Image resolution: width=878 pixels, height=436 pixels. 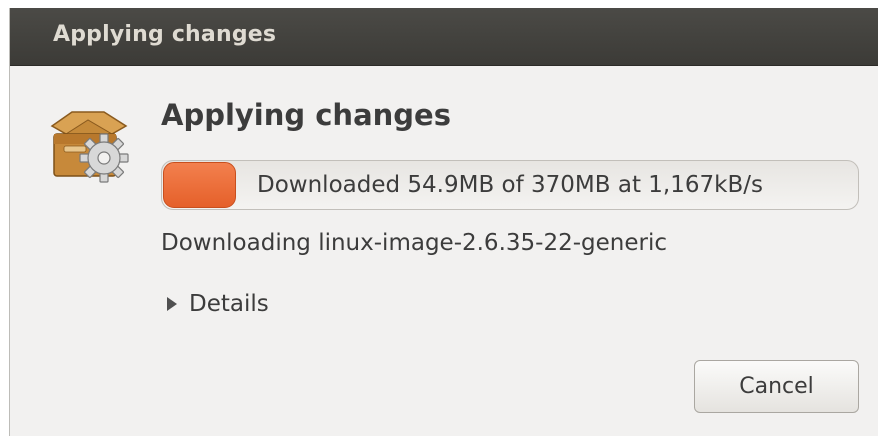 I want to click on details-expander: Details, so click(x=215, y=304).